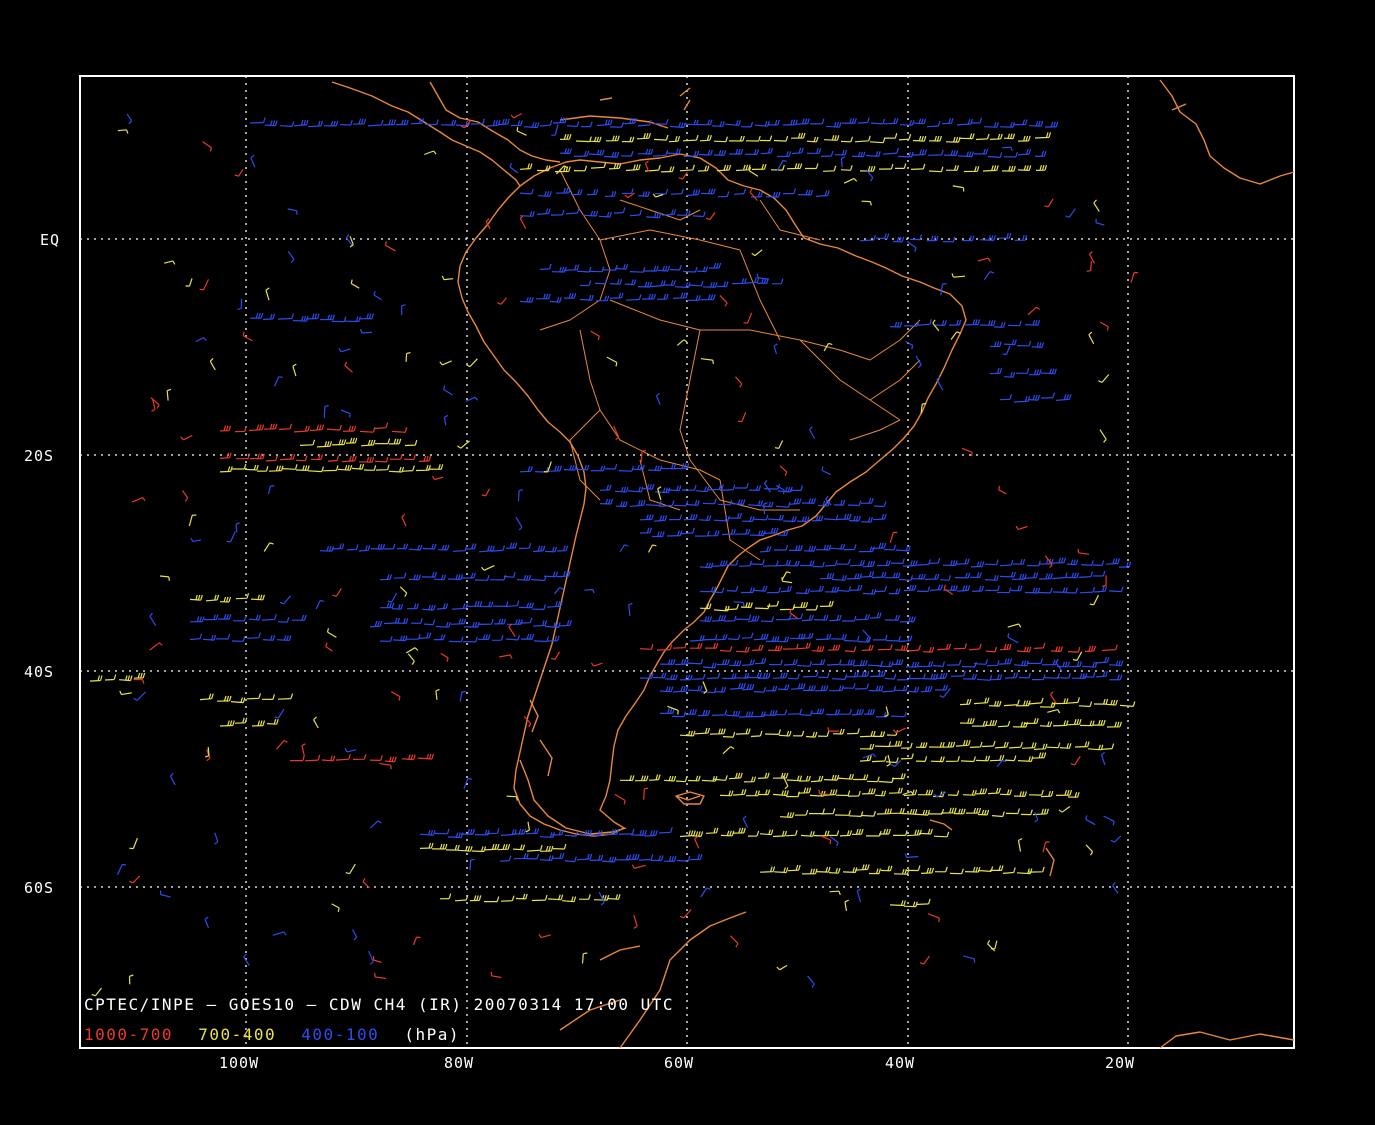  I want to click on lat-label-60s: 60S, so click(39, 888).